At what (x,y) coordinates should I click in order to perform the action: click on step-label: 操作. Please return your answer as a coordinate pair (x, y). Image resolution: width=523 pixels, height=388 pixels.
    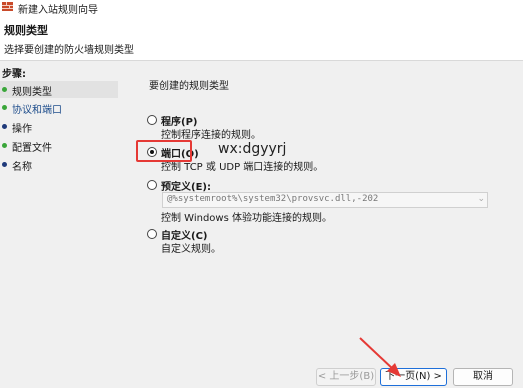
    Looking at the image, I should click on (22, 129).